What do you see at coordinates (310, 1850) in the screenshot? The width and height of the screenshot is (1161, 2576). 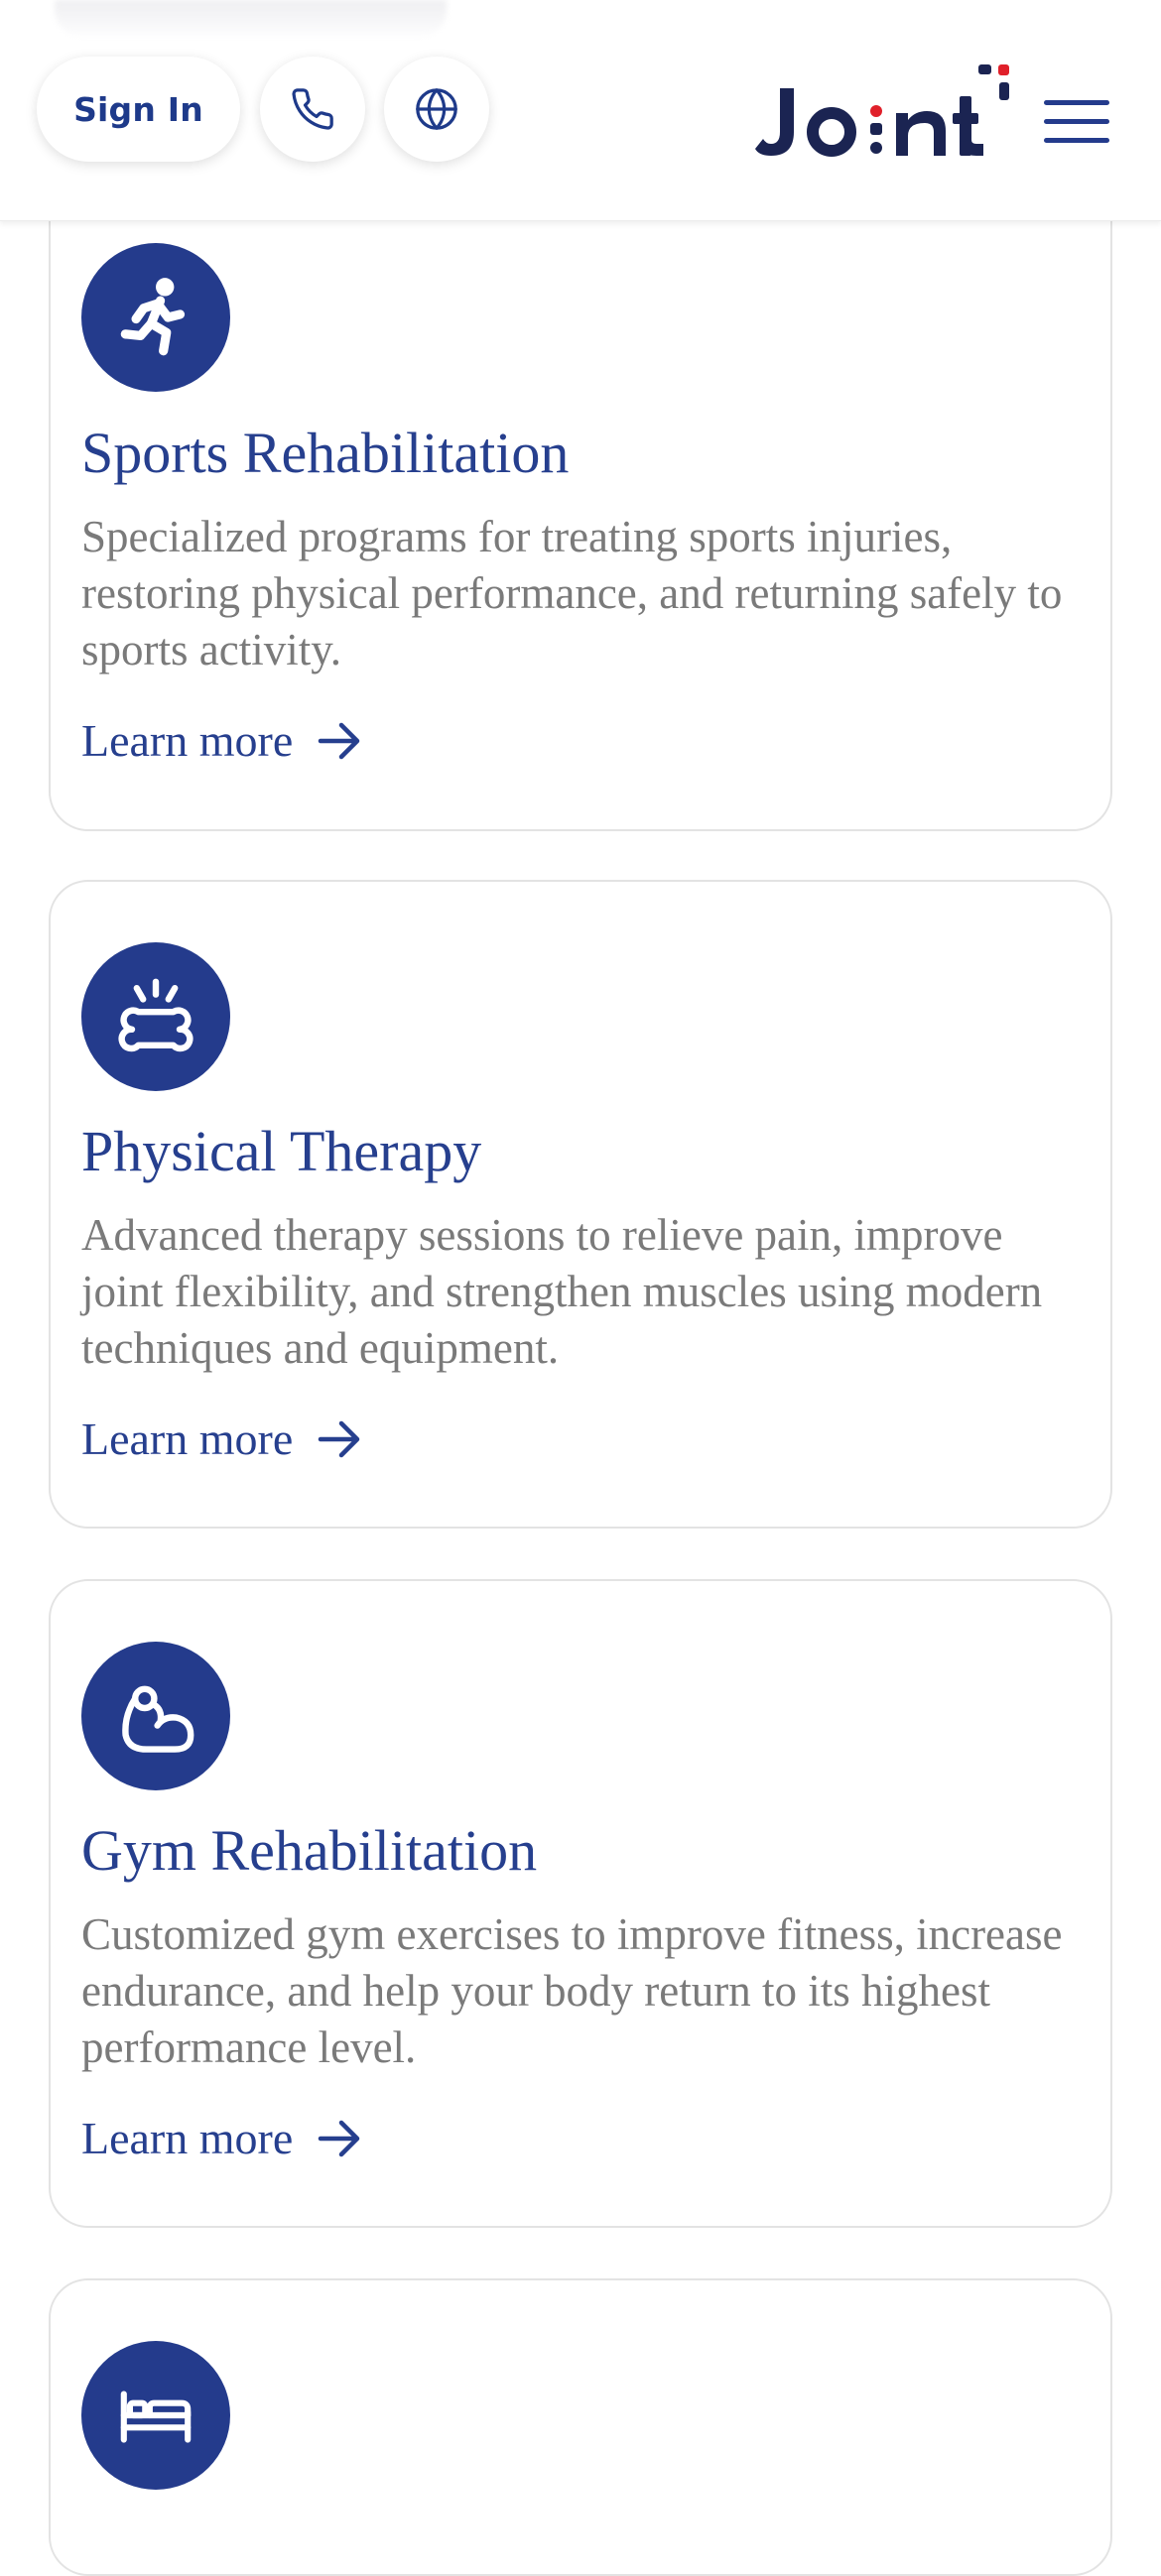 I see `service-title: Gym Rehabilitation` at bounding box center [310, 1850].